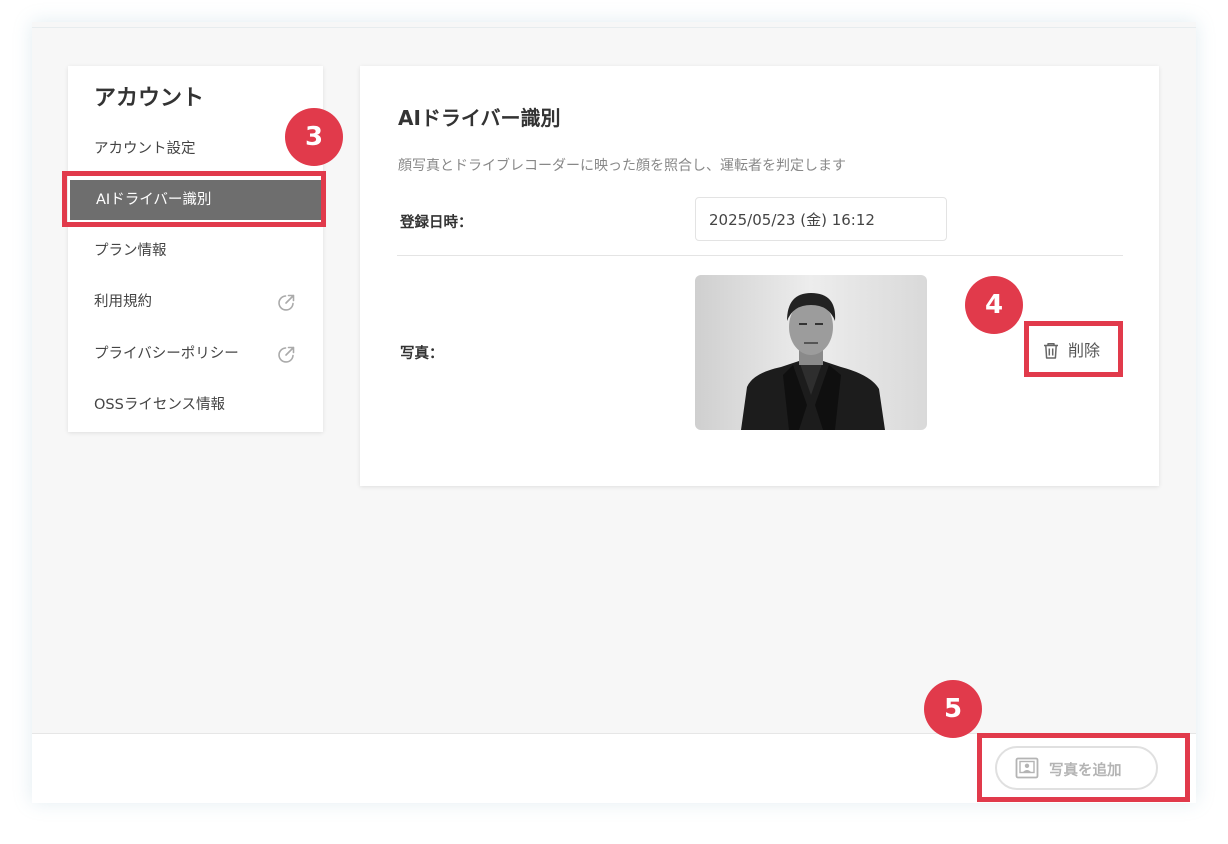 Image resolution: width=1228 pixels, height=844 pixels. Describe the element at coordinates (1083, 767) in the screenshot. I see `highlight-box-add-photo` at that location.